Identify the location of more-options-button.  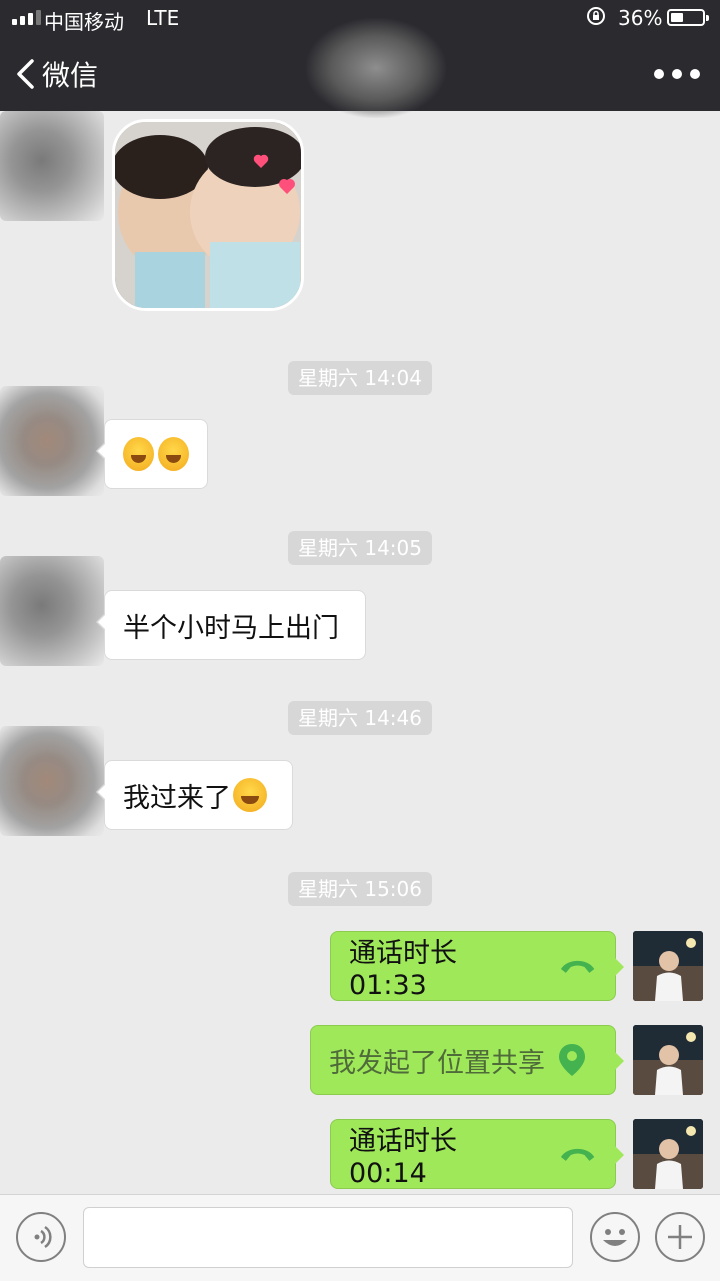
(677, 74).